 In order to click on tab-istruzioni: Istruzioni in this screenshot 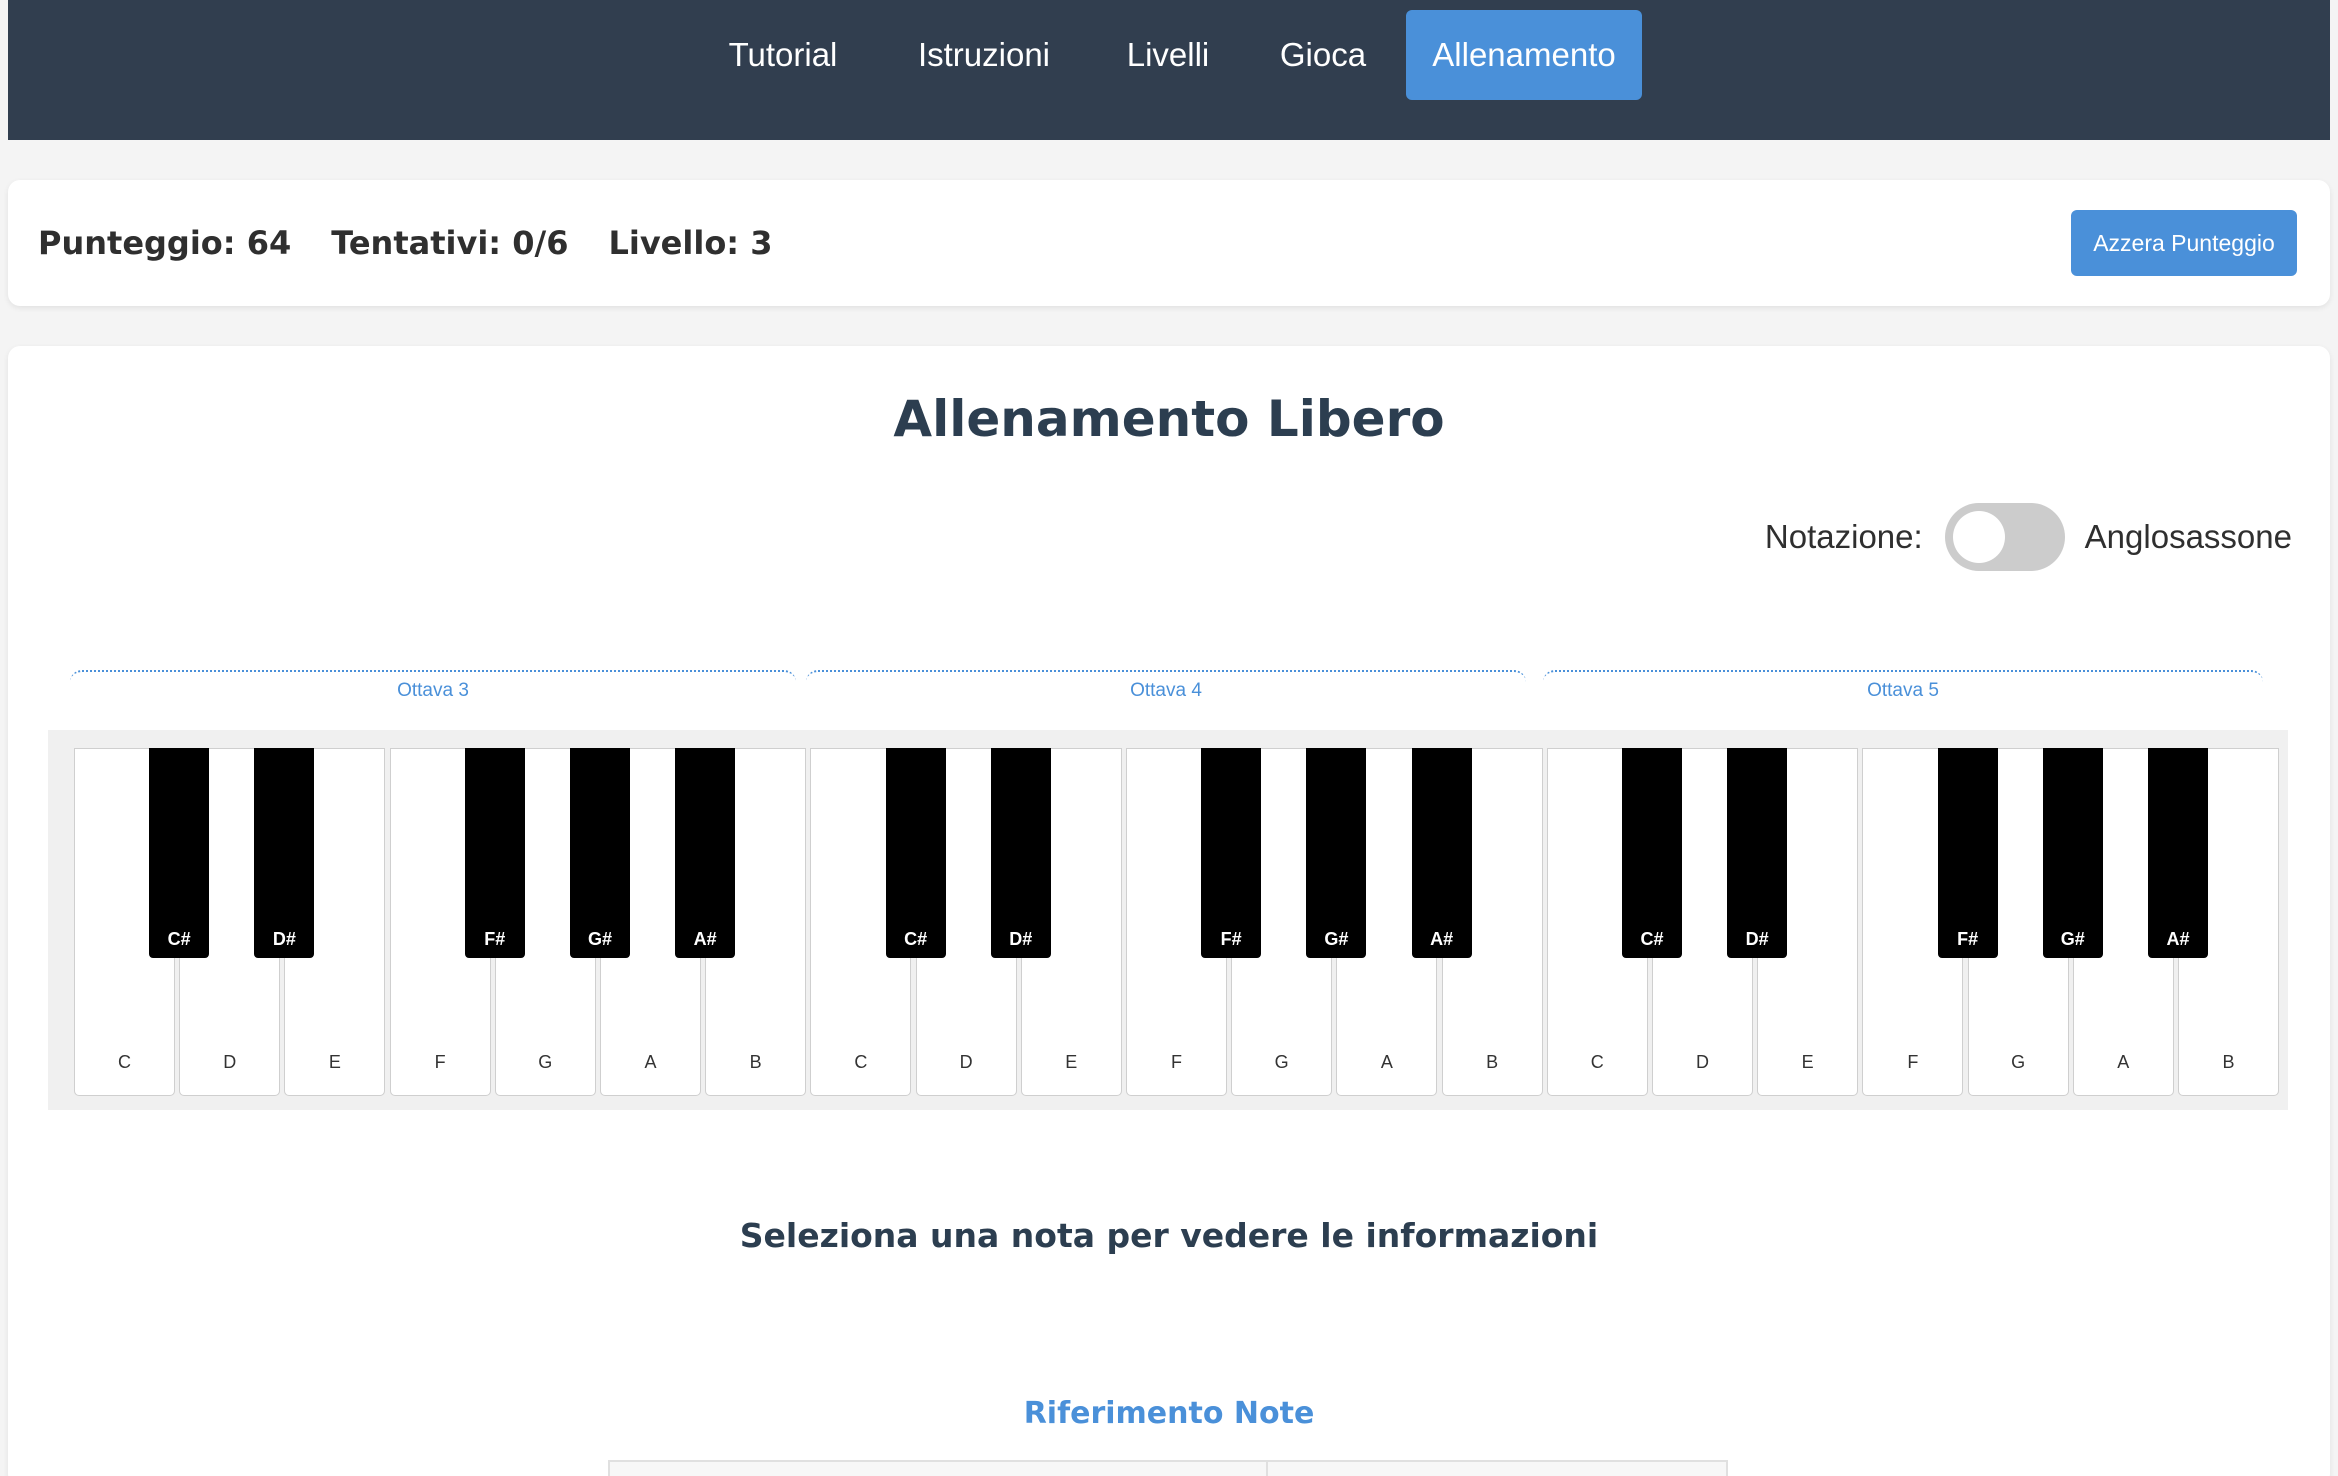, I will do `click(984, 55)`.